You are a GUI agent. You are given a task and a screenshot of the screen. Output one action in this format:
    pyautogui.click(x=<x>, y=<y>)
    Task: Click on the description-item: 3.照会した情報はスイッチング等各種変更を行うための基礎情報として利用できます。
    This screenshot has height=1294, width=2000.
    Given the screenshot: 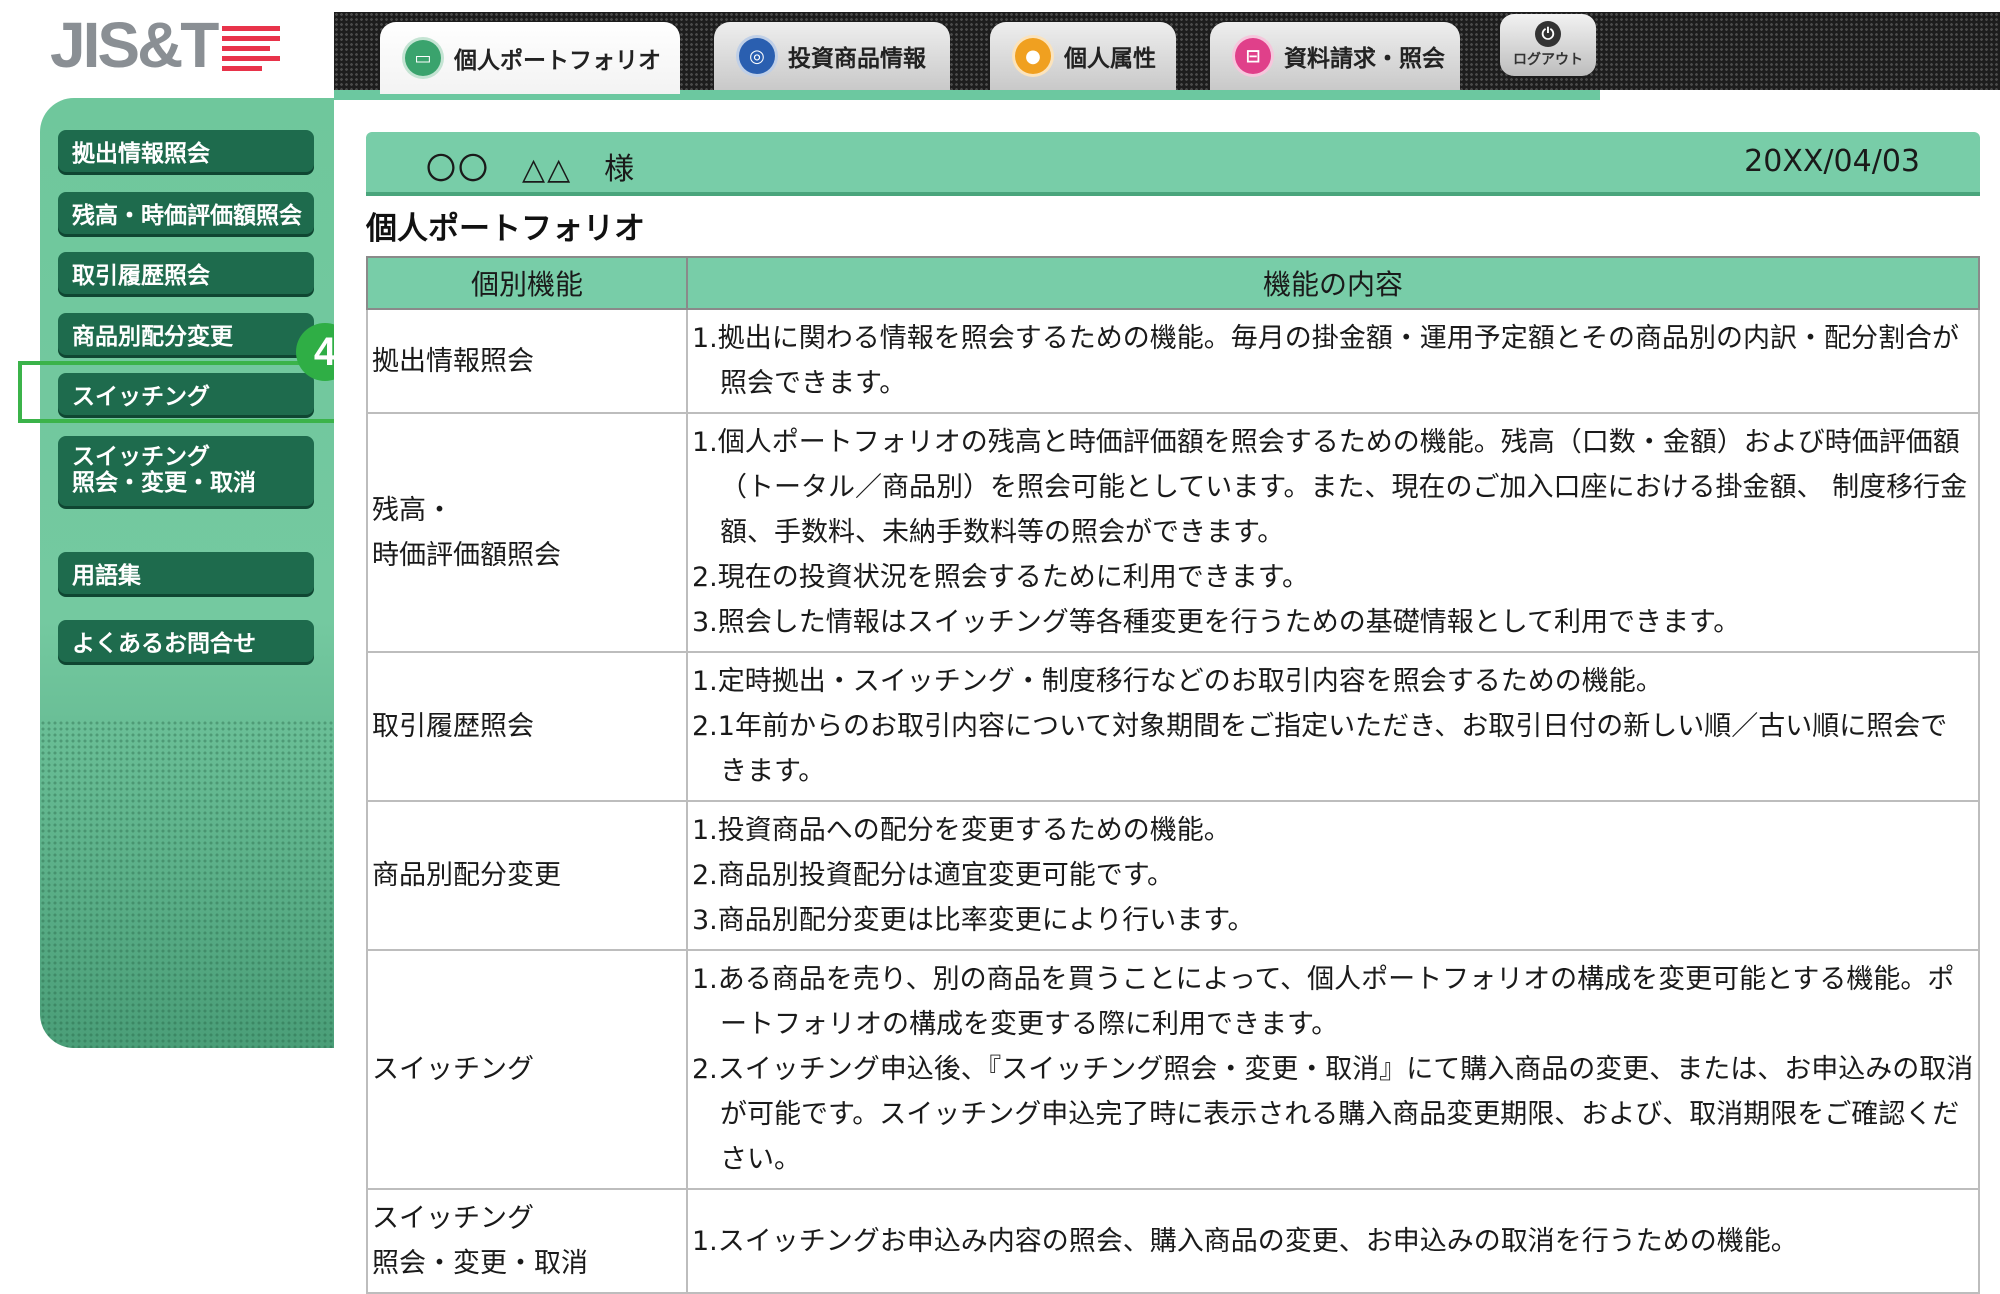 What is the action you would take?
    pyautogui.click(x=1216, y=622)
    